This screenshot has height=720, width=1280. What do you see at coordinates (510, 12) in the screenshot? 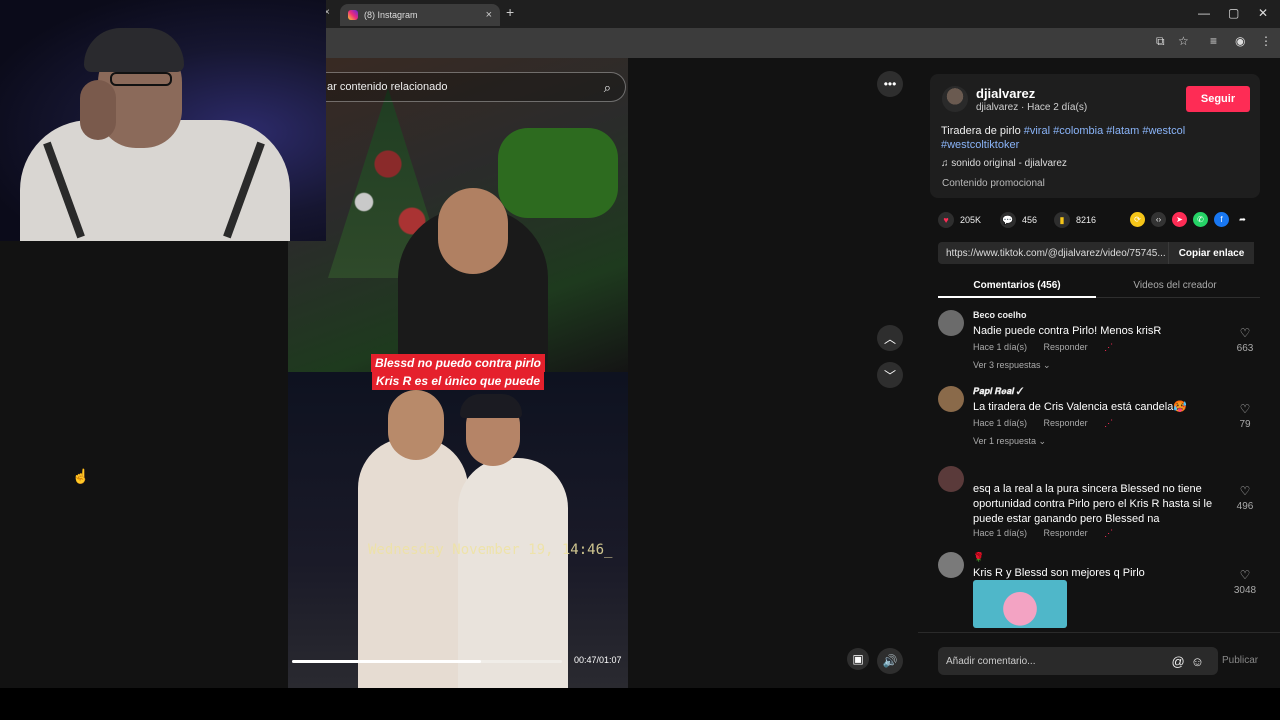
I see `new-tab-button: +` at bounding box center [510, 12].